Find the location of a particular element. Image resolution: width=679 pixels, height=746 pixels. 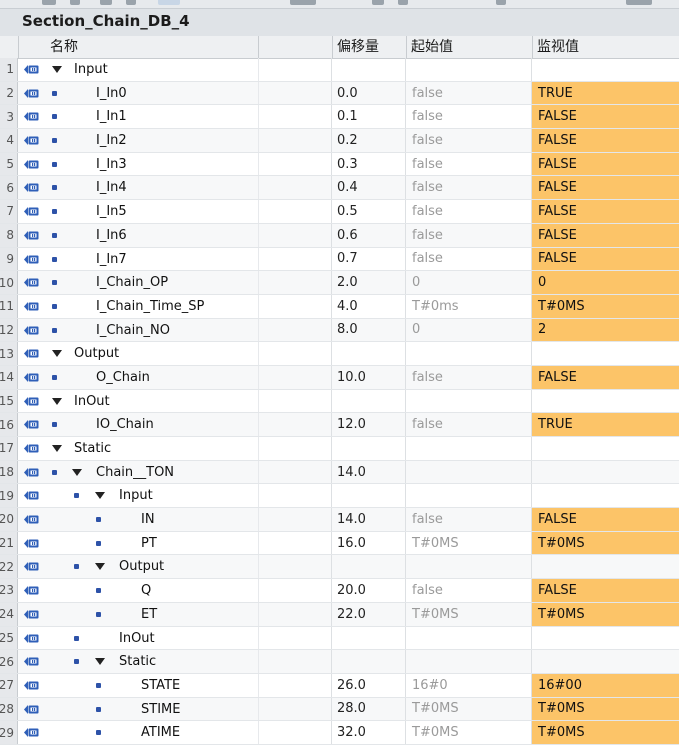

table-row: 19 Input is located at coordinates (339, 496).